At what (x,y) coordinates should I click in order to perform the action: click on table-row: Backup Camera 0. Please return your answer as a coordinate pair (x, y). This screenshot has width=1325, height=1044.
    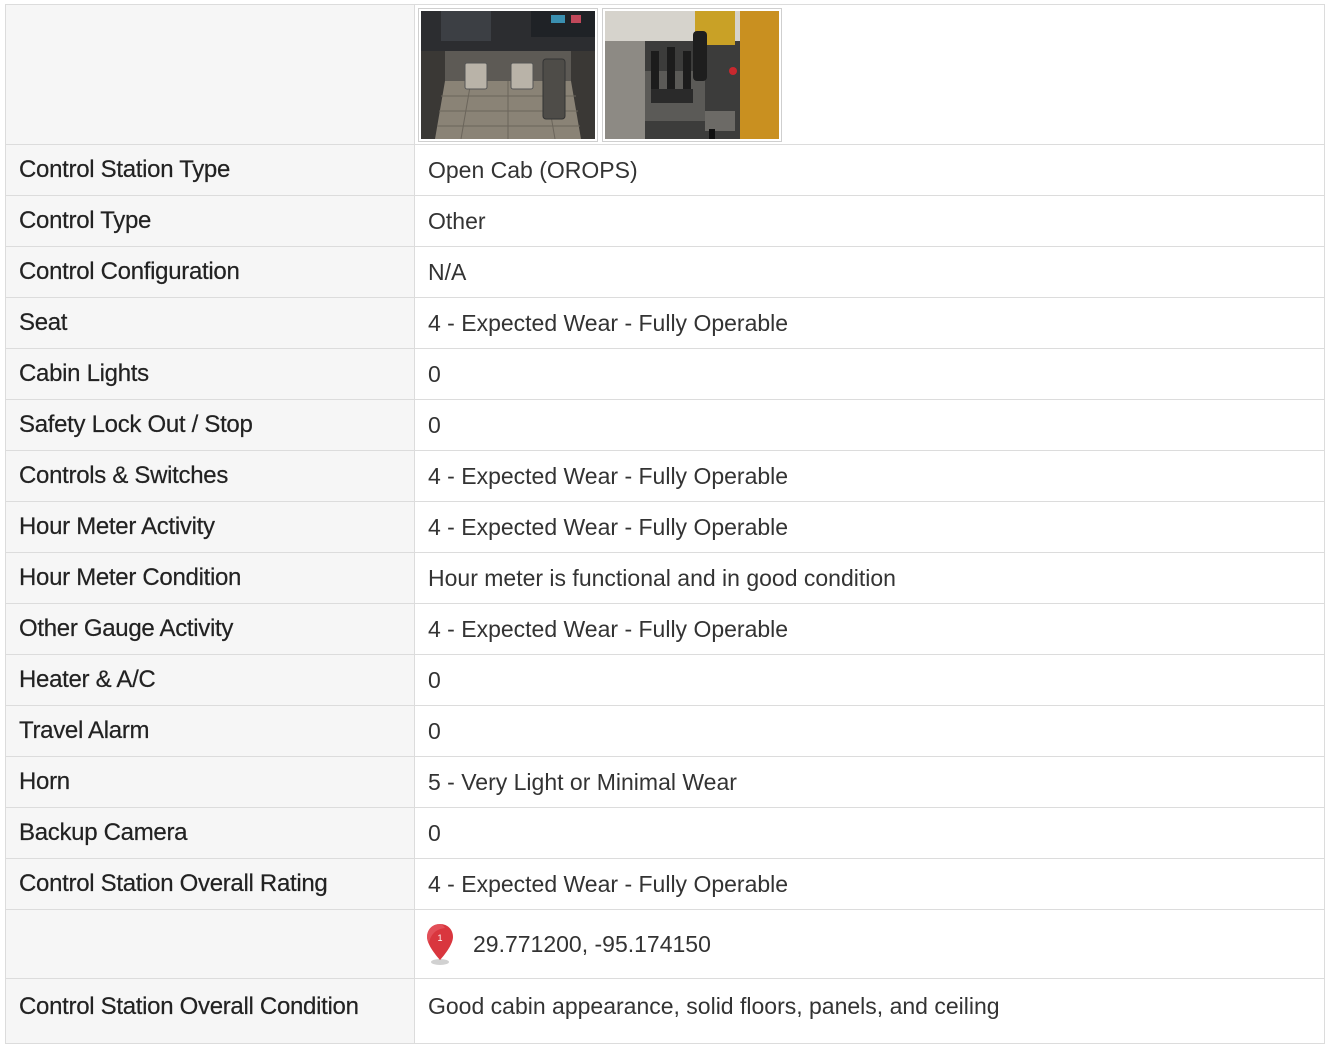
    Looking at the image, I should click on (665, 833).